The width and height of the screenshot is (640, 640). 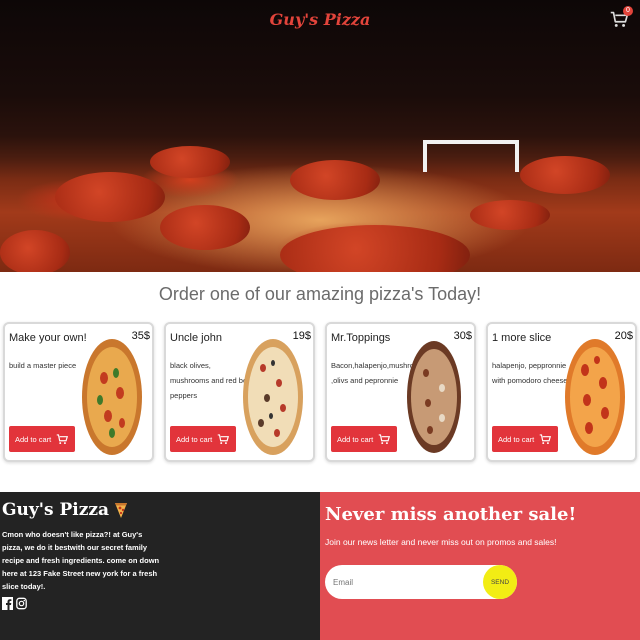 What do you see at coordinates (421, 582) in the screenshot?
I see `newsletter-form: SEND` at bounding box center [421, 582].